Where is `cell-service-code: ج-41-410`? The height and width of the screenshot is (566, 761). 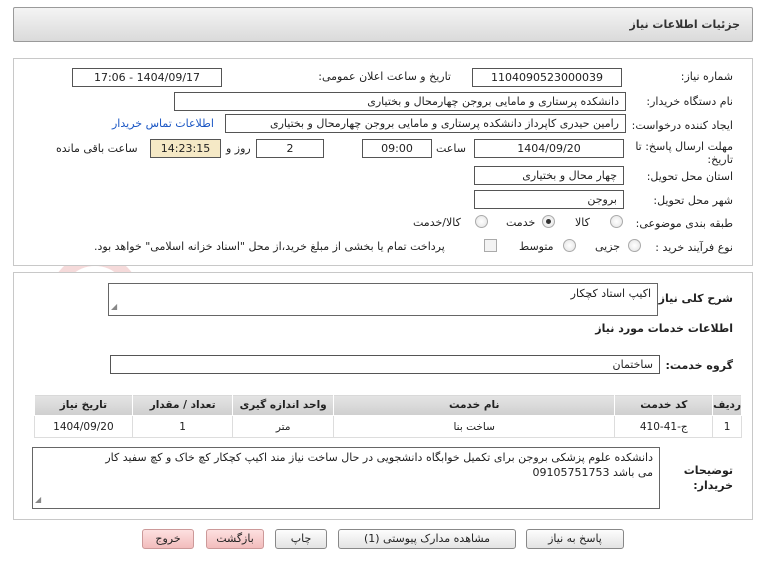
cell-service-code: ج-41-410 is located at coordinates (664, 426).